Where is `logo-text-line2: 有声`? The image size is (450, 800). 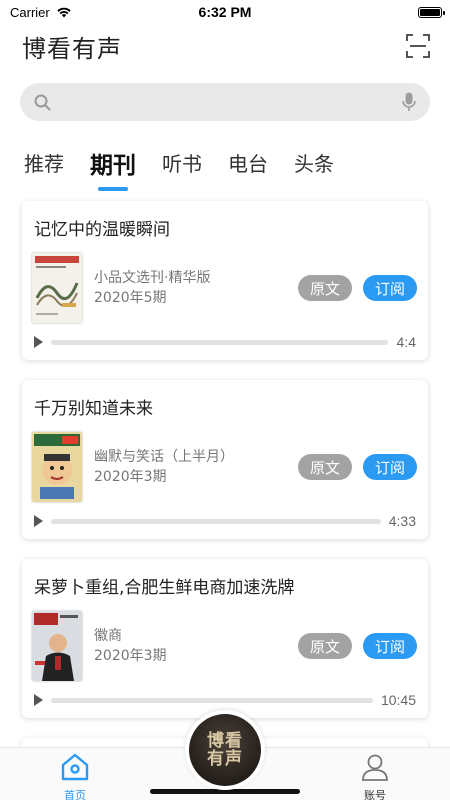 logo-text-line2: 有声 is located at coordinates (225, 759).